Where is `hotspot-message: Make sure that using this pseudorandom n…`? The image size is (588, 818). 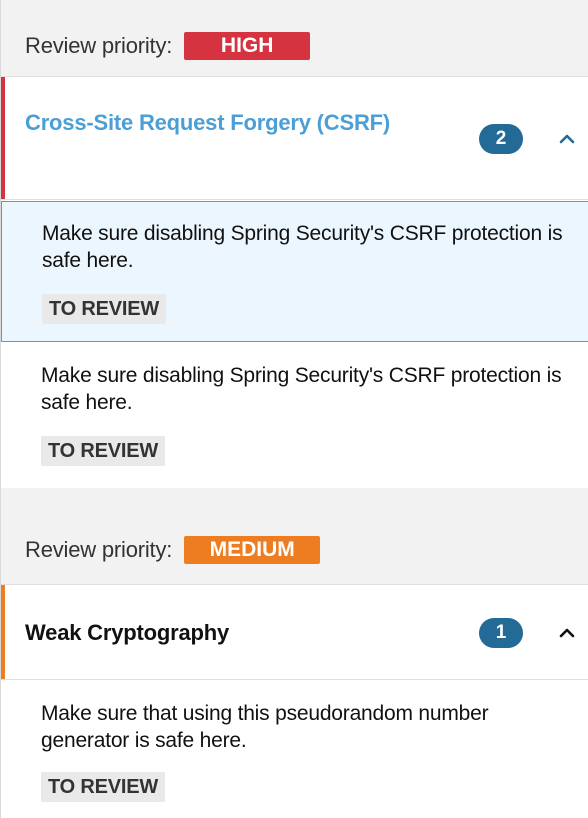 hotspot-message: Make sure that using this pseudorandom n… is located at coordinates (309, 727).